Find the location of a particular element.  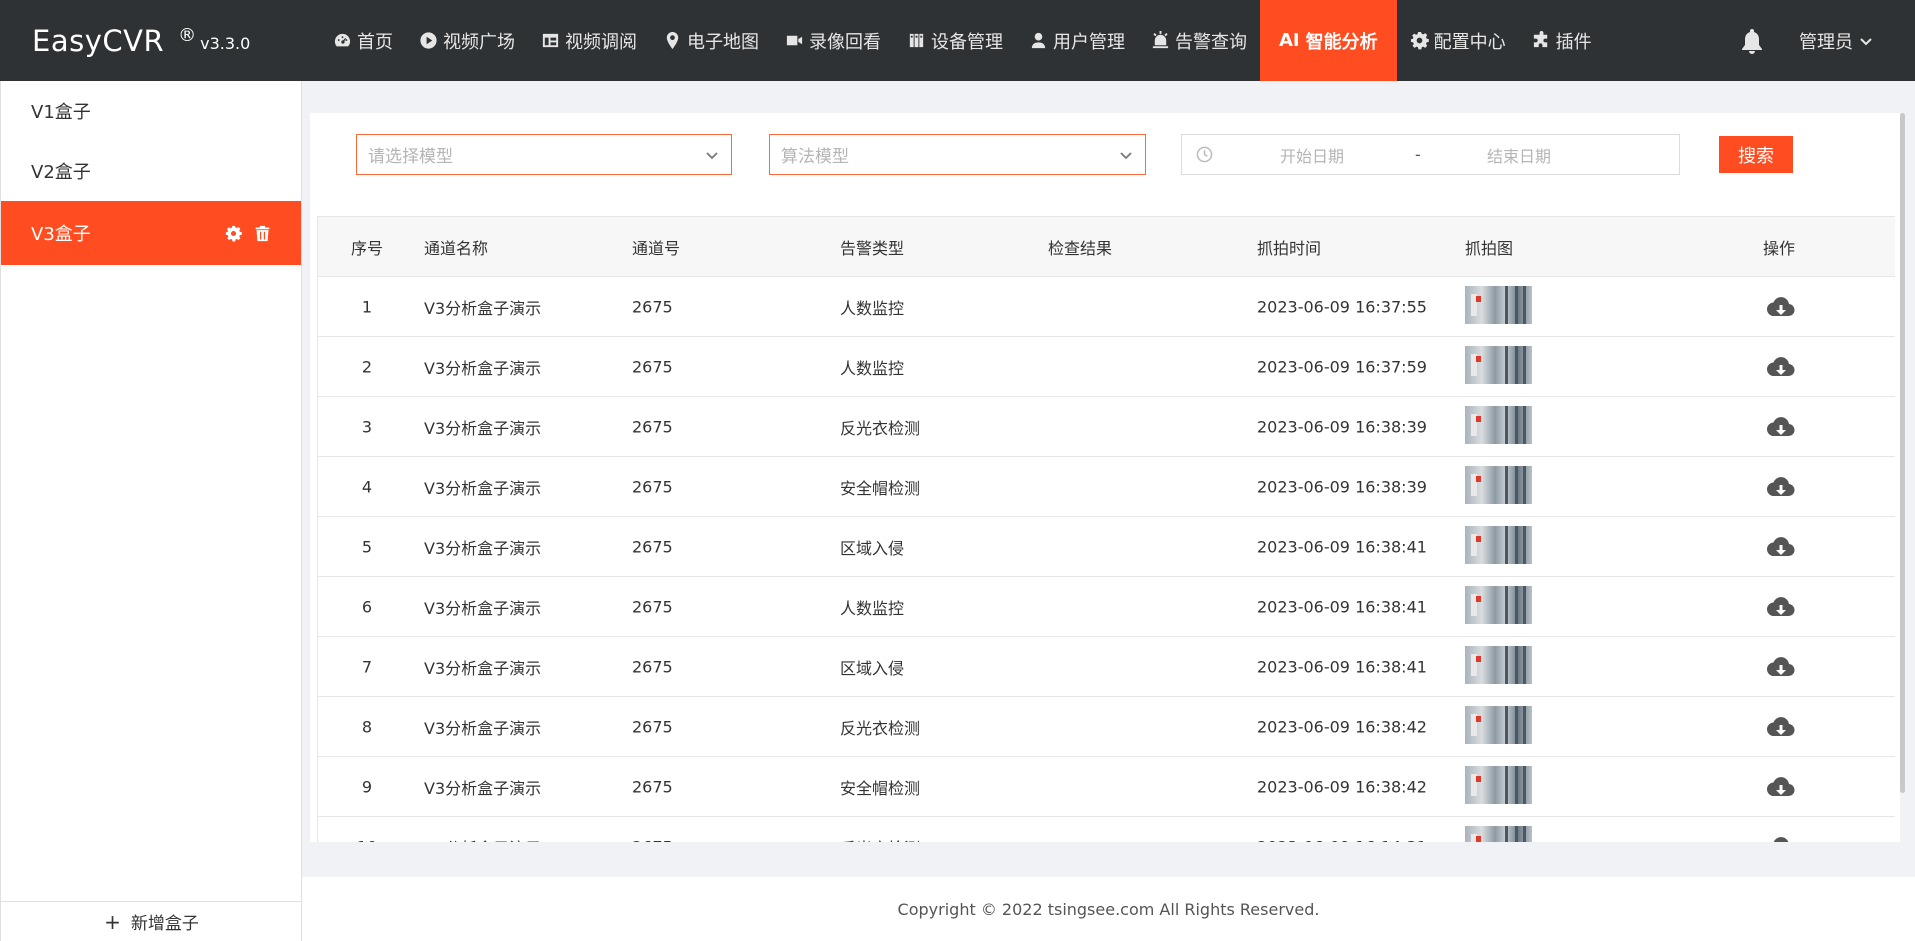

dashboard-icon is located at coordinates (342, 40).